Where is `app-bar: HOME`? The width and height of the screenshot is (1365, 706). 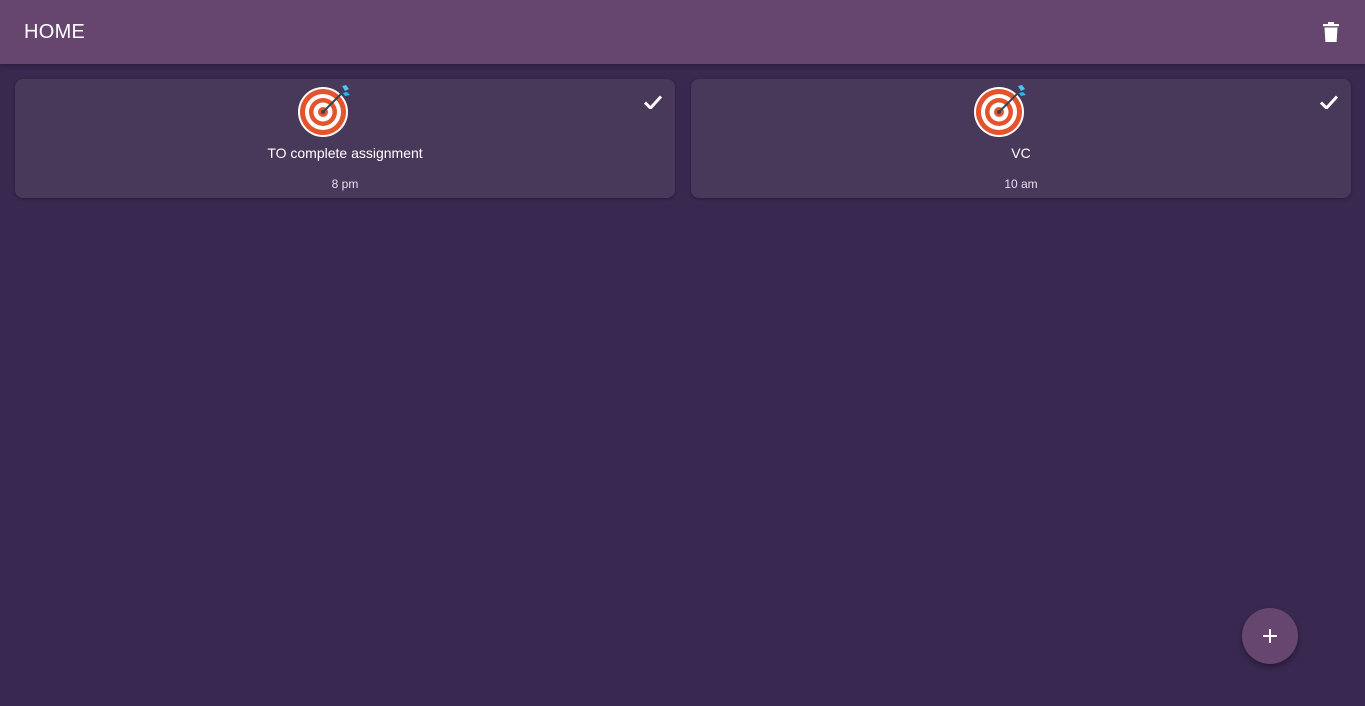 app-bar: HOME is located at coordinates (682, 32).